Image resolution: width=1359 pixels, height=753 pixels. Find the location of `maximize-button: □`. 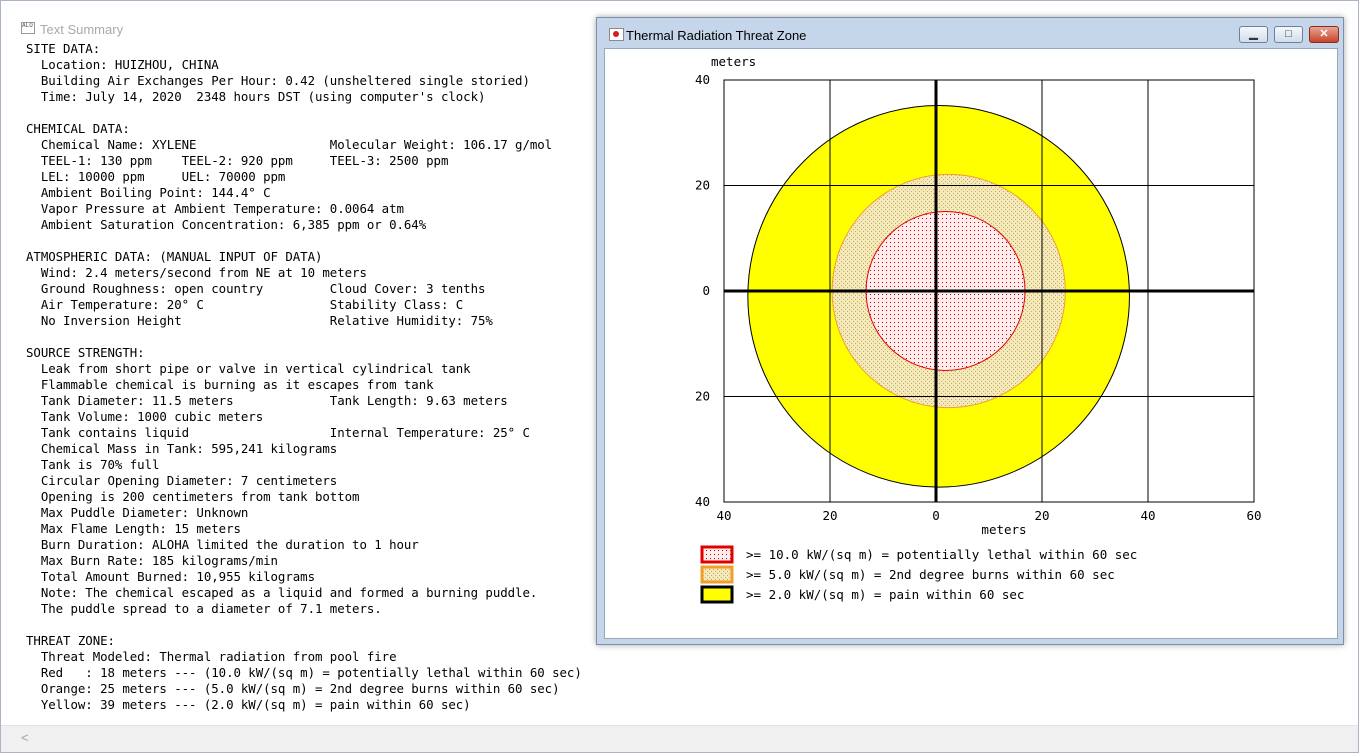

maximize-button: □ is located at coordinates (1288, 34).